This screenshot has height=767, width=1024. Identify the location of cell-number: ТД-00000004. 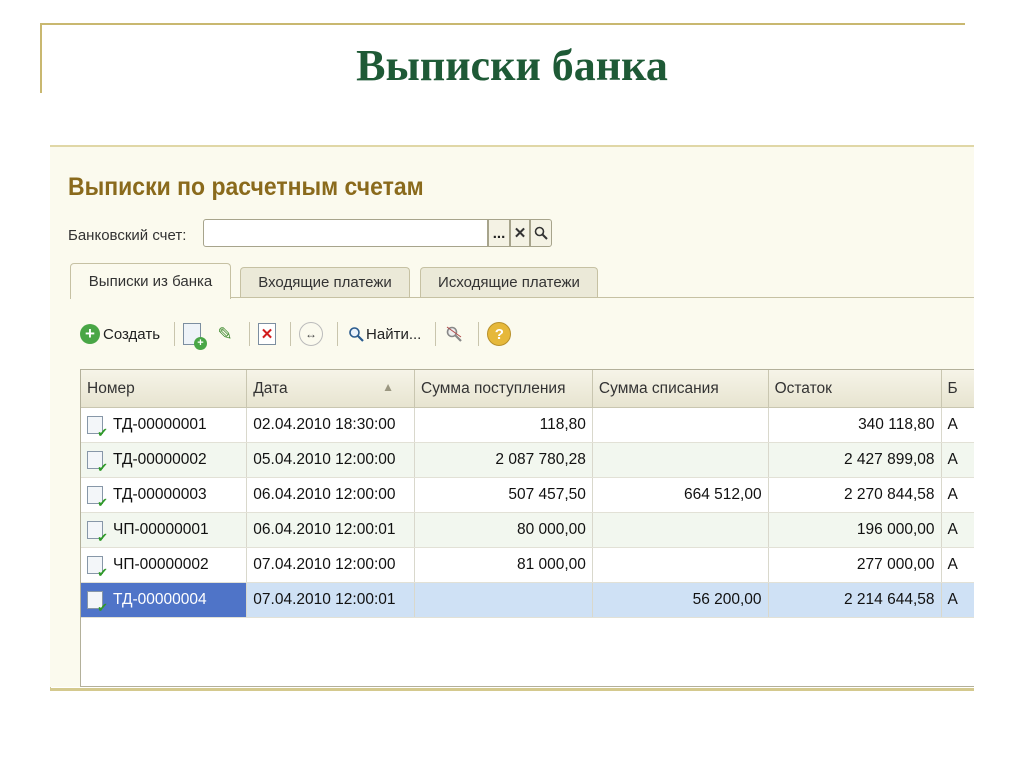
(164, 600).